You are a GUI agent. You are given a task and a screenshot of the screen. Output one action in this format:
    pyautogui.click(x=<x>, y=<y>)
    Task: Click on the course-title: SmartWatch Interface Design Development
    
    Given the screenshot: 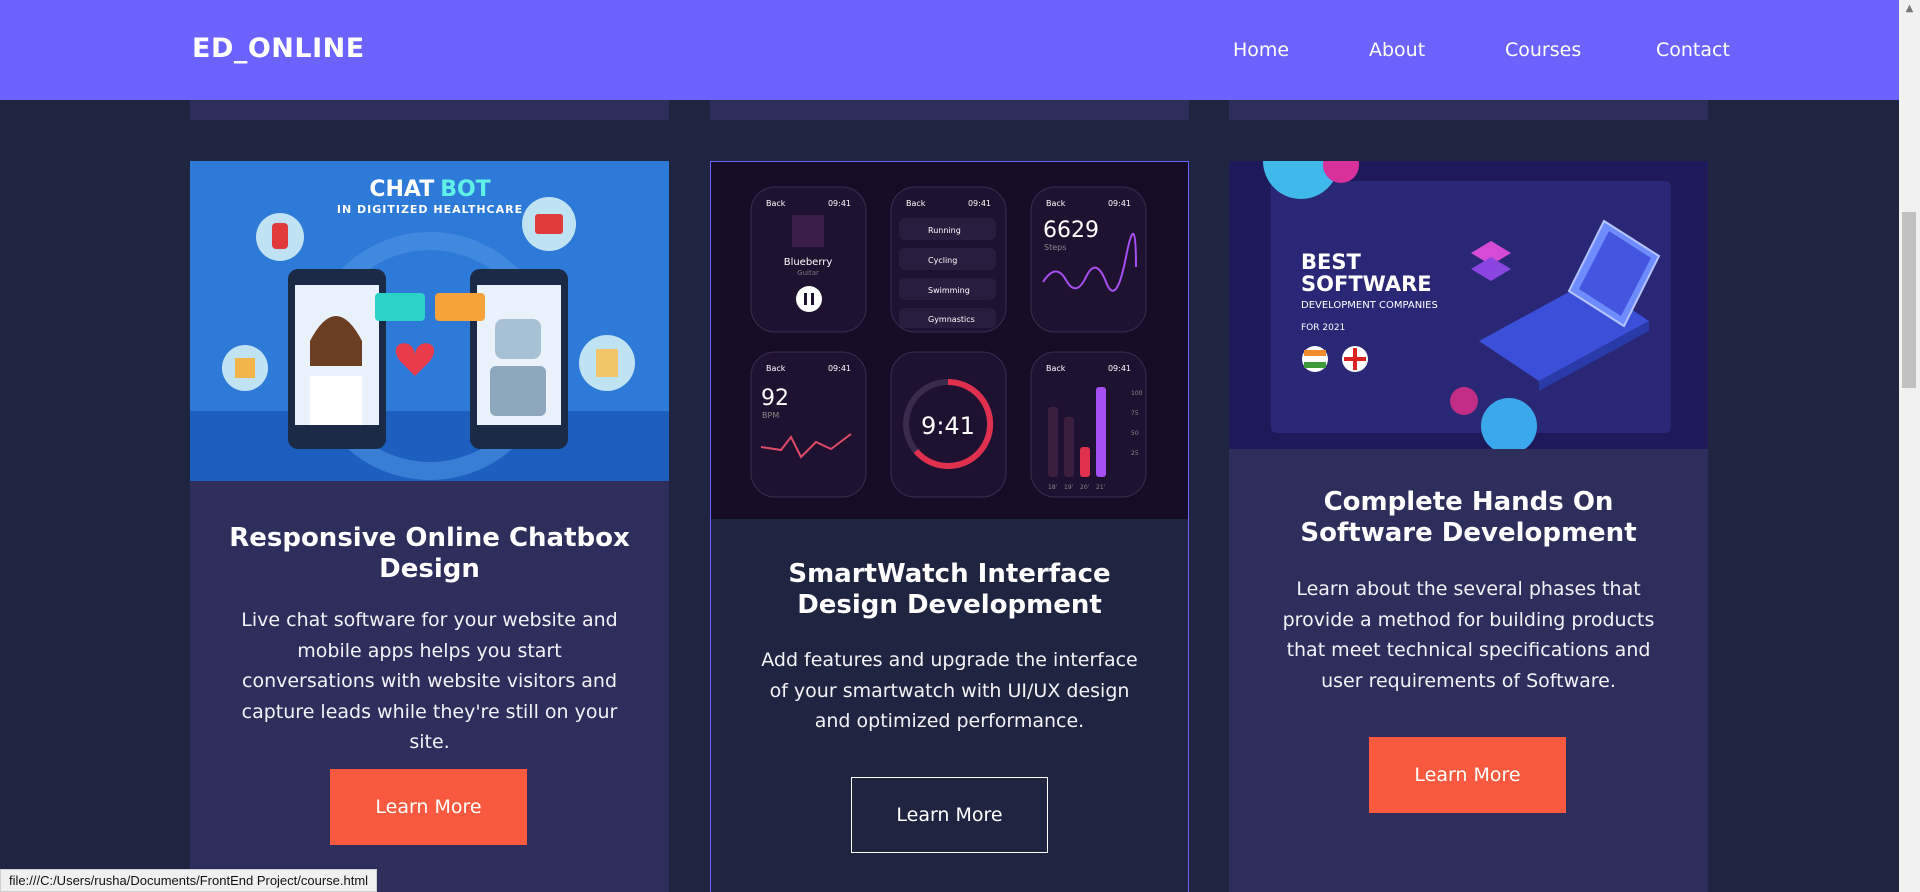 What is the action you would take?
    pyautogui.click(x=949, y=589)
    